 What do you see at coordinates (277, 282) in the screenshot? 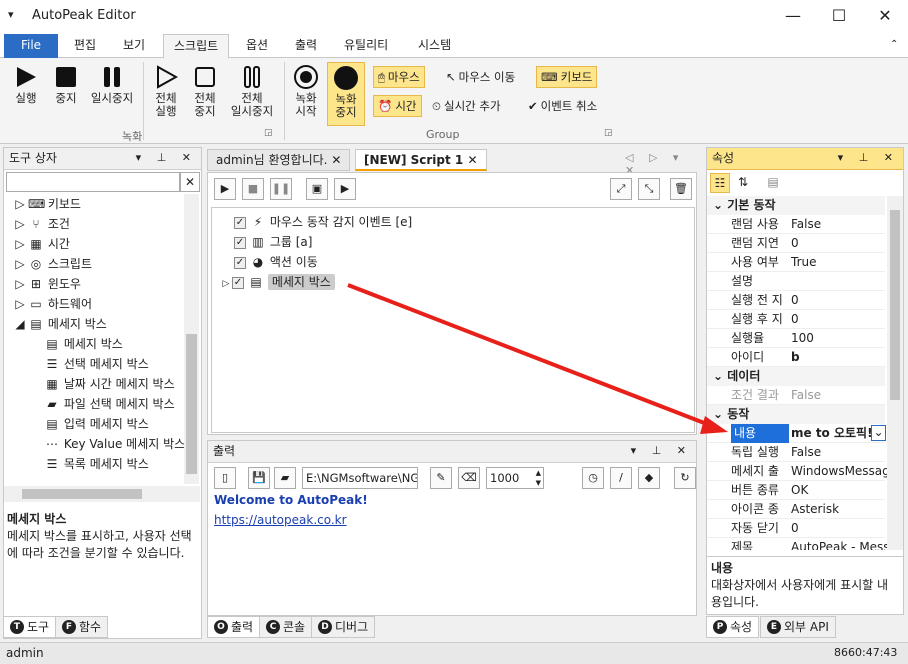
I see `tree-node-selected: ▷ ✓ ▤ 메세지 박스` at bounding box center [277, 282].